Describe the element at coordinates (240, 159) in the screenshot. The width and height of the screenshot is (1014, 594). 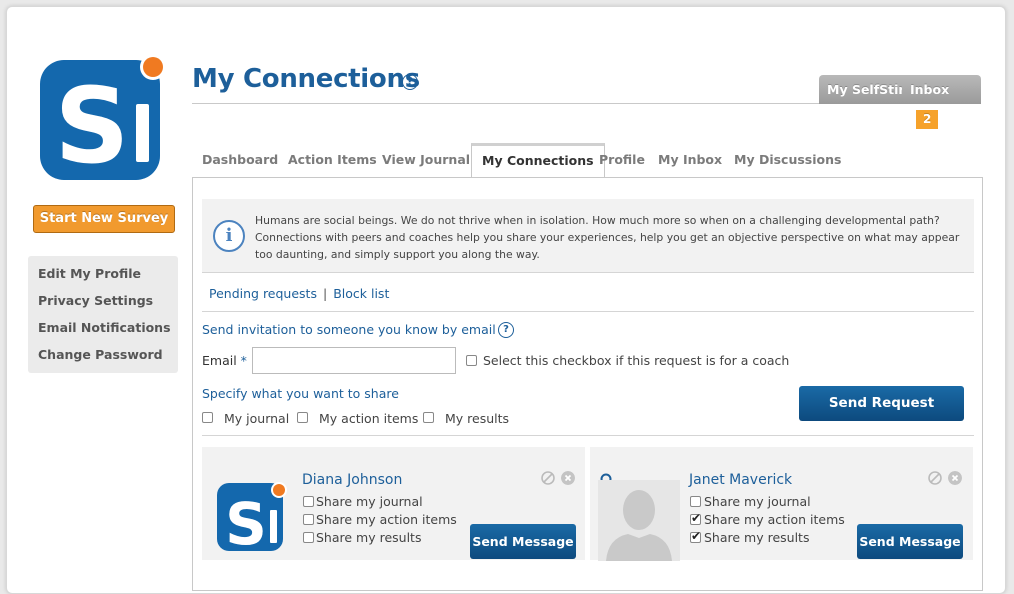
I see `tab-dashboard: Dashboard` at that location.